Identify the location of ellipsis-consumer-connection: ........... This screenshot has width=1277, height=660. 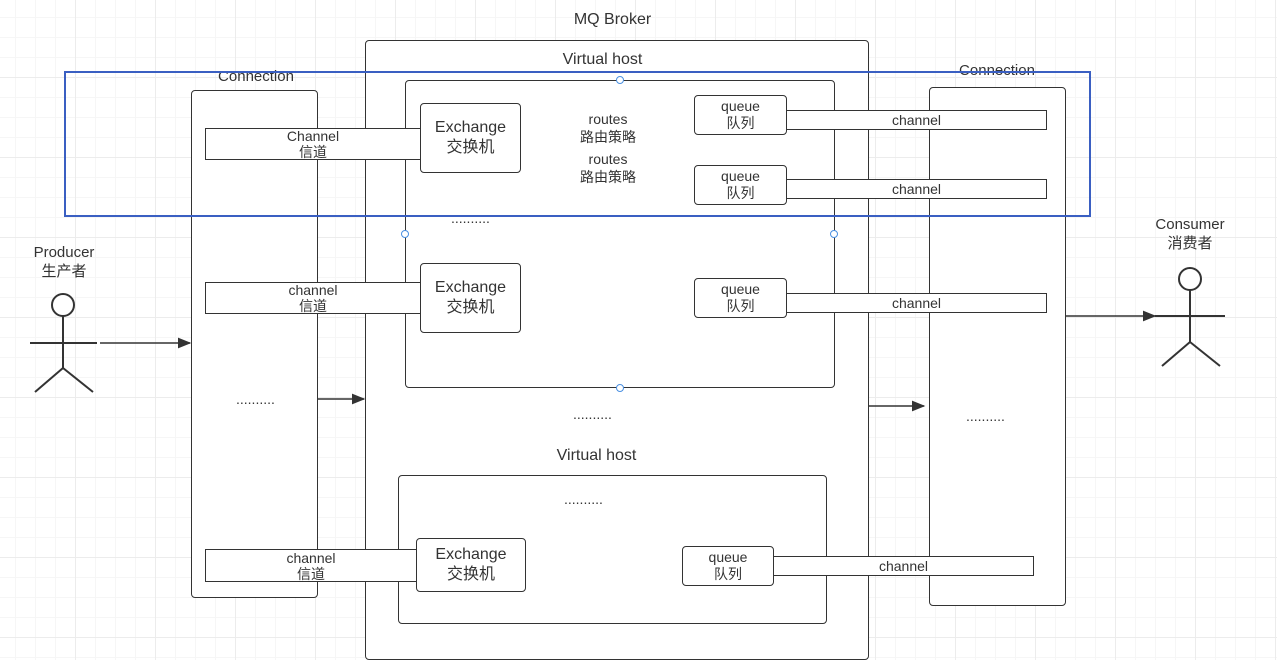
(985, 416).